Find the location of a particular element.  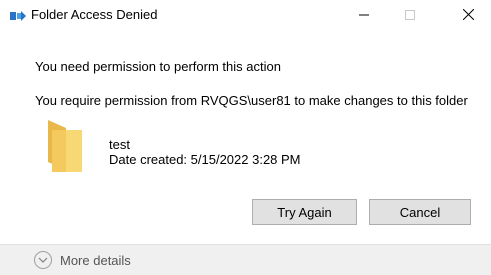

maximize-icon is located at coordinates (410, 16).